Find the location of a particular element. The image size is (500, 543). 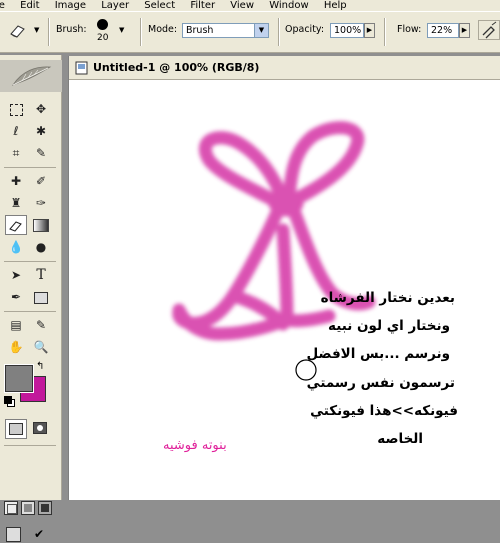

opacity-slider-button: ▶ is located at coordinates (369, 30).